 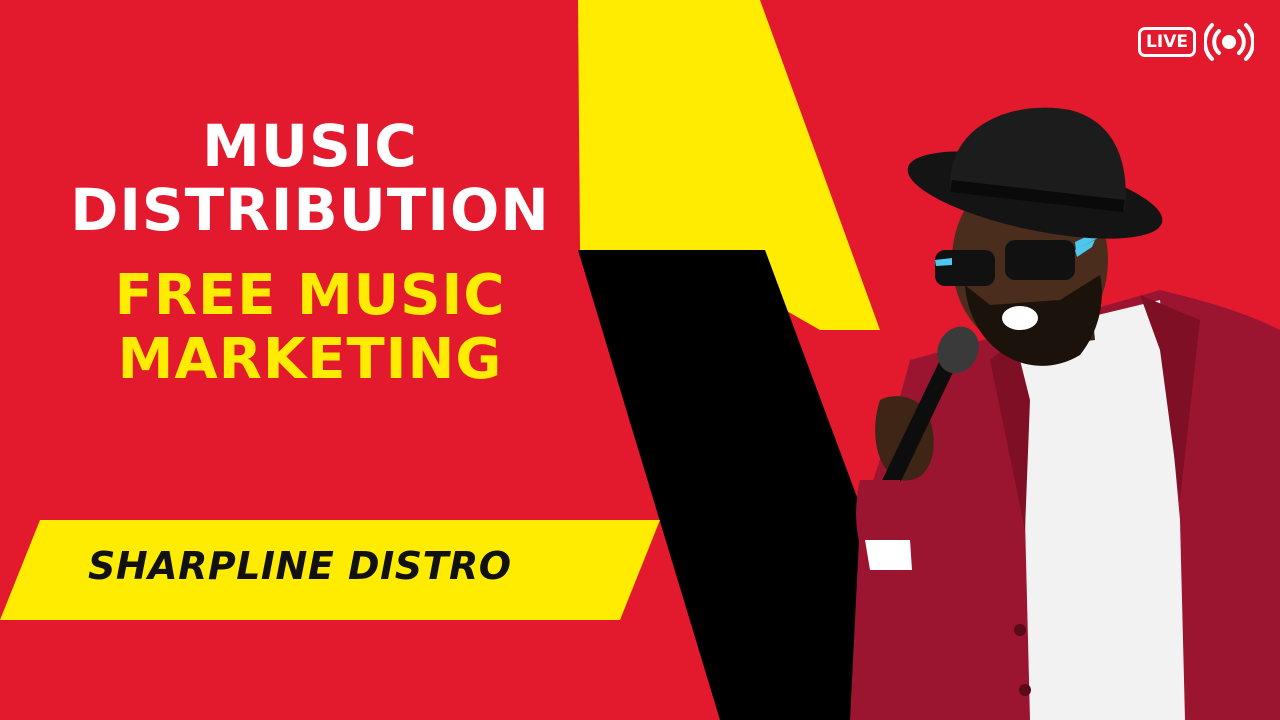 What do you see at coordinates (310, 359) in the screenshot?
I see `headline-line-4: MARKETING` at bounding box center [310, 359].